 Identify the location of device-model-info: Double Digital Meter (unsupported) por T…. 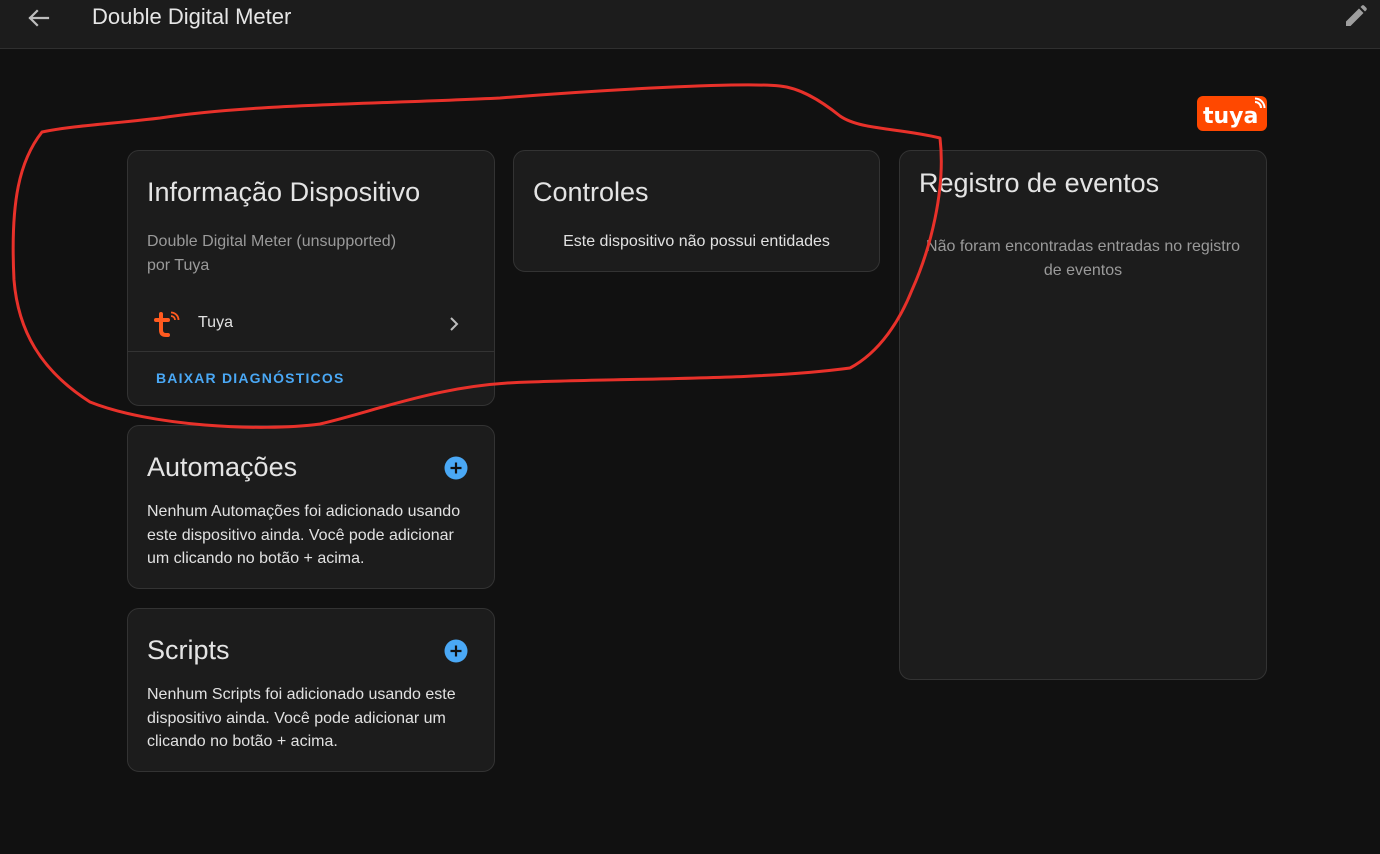
(271, 254).